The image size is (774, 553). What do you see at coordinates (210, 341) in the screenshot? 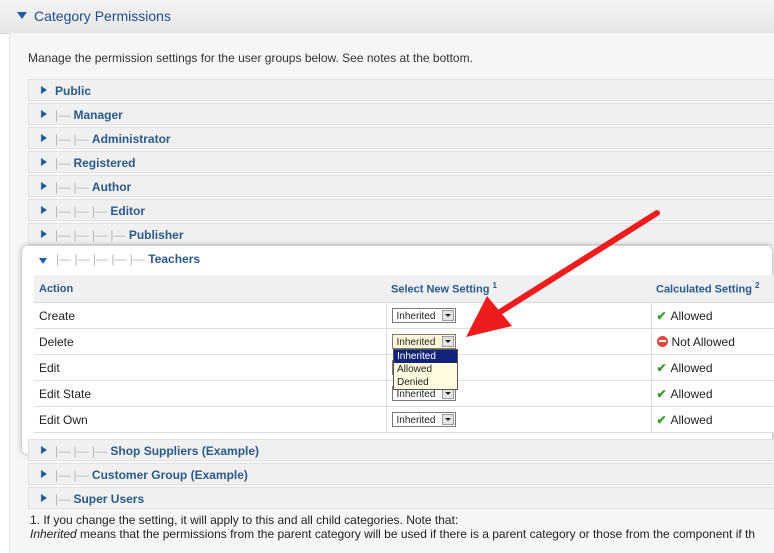
I see `action-name: Delete` at bounding box center [210, 341].